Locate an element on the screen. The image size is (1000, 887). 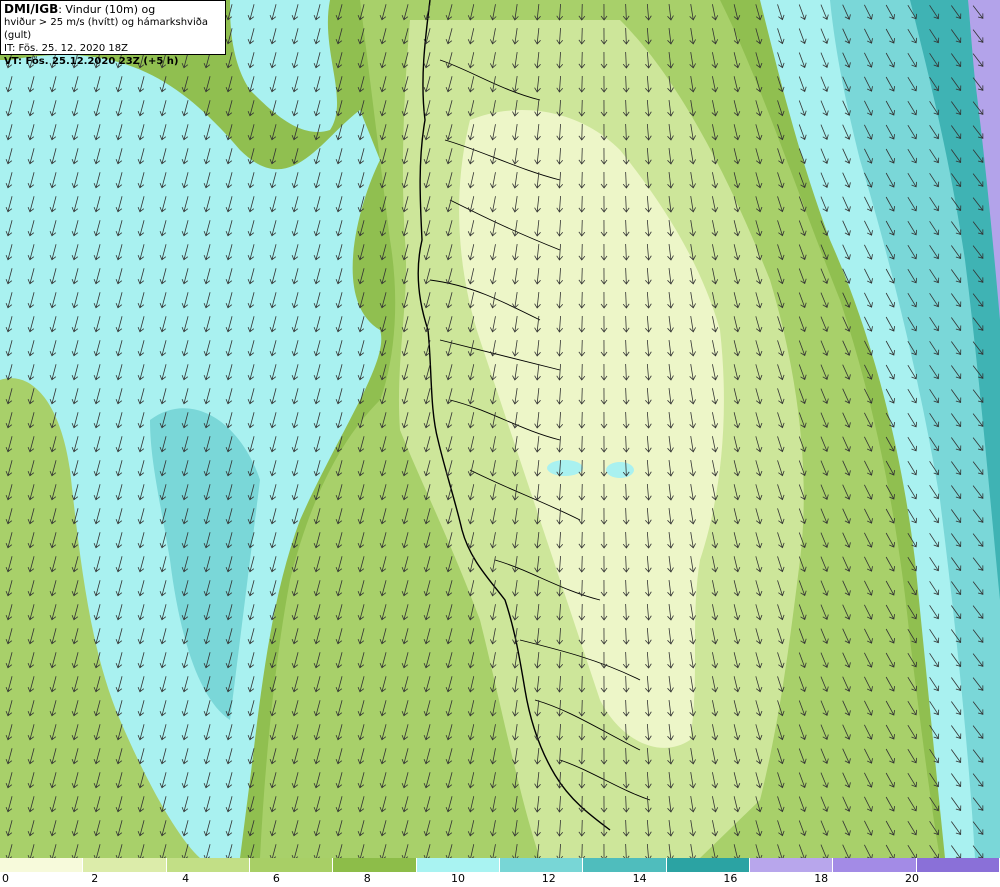
color-legend: 0 2 4 6 8 10 12 14 16 18 20 is located at coordinates (500, 872).